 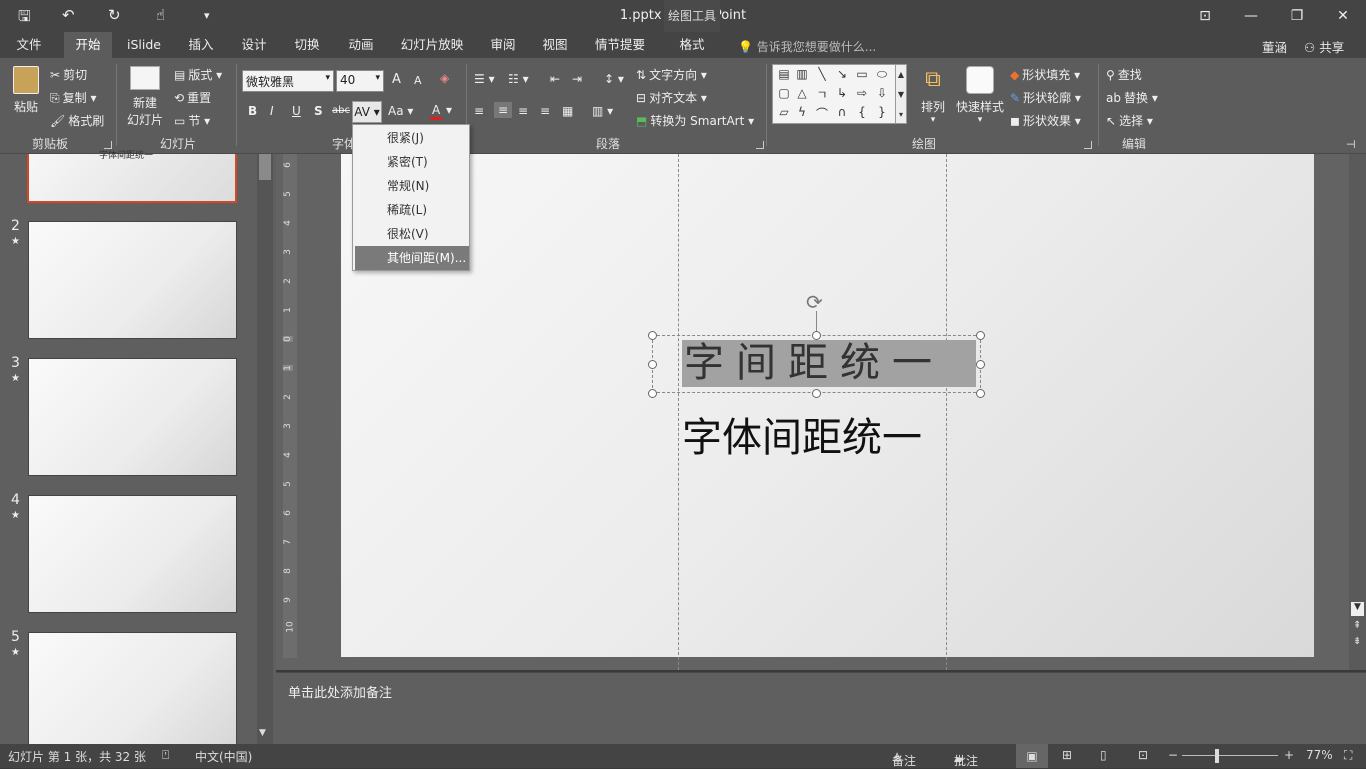 What do you see at coordinates (814, 302) in the screenshot?
I see `rotate-handle-icon: ⟳` at bounding box center [814, 302].